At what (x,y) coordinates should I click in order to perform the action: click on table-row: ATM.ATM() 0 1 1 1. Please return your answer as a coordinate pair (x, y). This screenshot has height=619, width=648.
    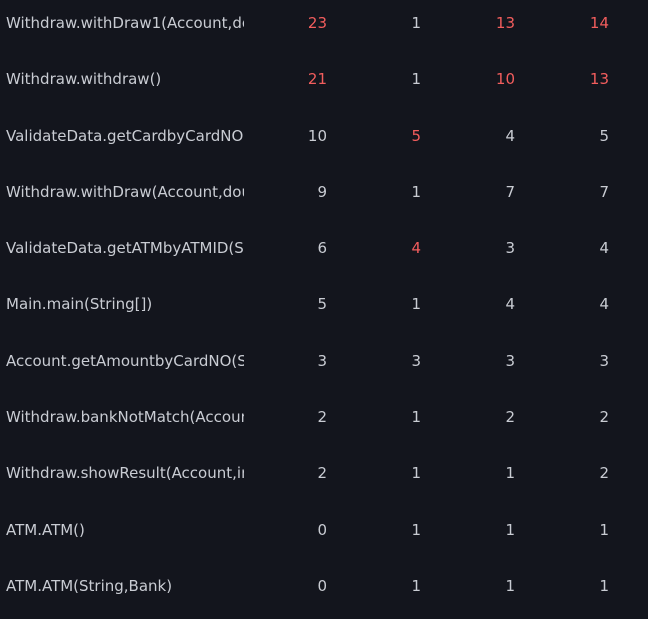
    Looking at the image, I should click on (324, 535).